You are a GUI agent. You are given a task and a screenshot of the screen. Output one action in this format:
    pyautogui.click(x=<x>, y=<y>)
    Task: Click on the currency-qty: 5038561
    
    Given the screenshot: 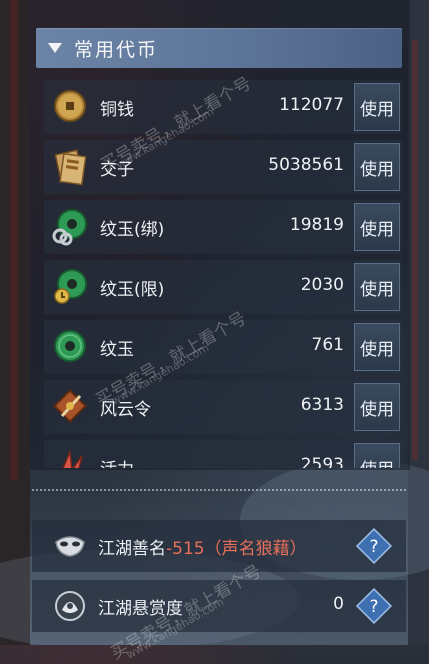 What is the action you would take?
    pyautogui.click(x=306, y=165)
    